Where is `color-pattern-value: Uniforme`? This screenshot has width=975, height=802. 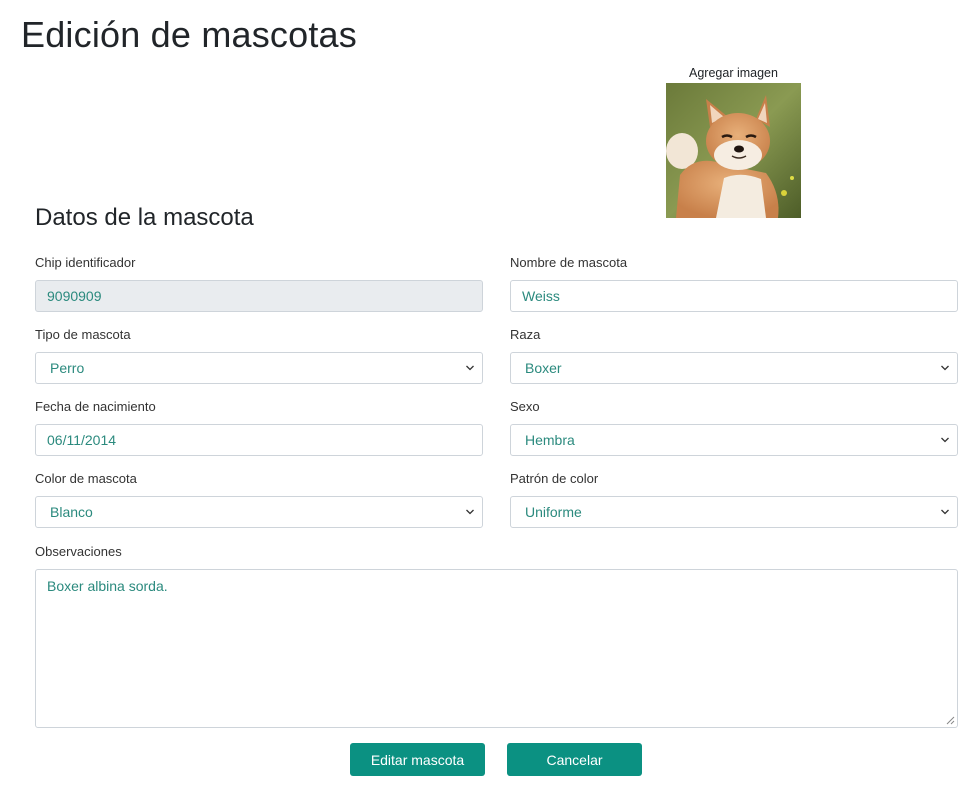
color-pattern-value: Uniforme is located at coordinates (553, 512).